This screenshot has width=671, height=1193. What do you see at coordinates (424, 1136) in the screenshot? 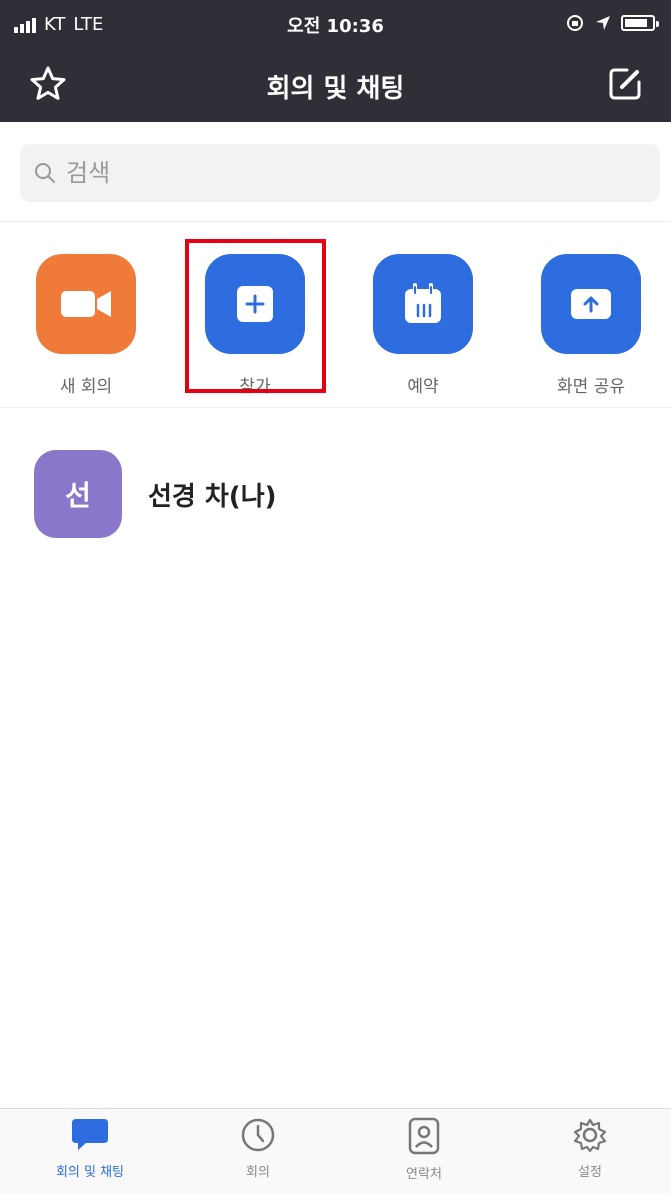
I see `contacts-icon` at bounding box center [424, 1136].